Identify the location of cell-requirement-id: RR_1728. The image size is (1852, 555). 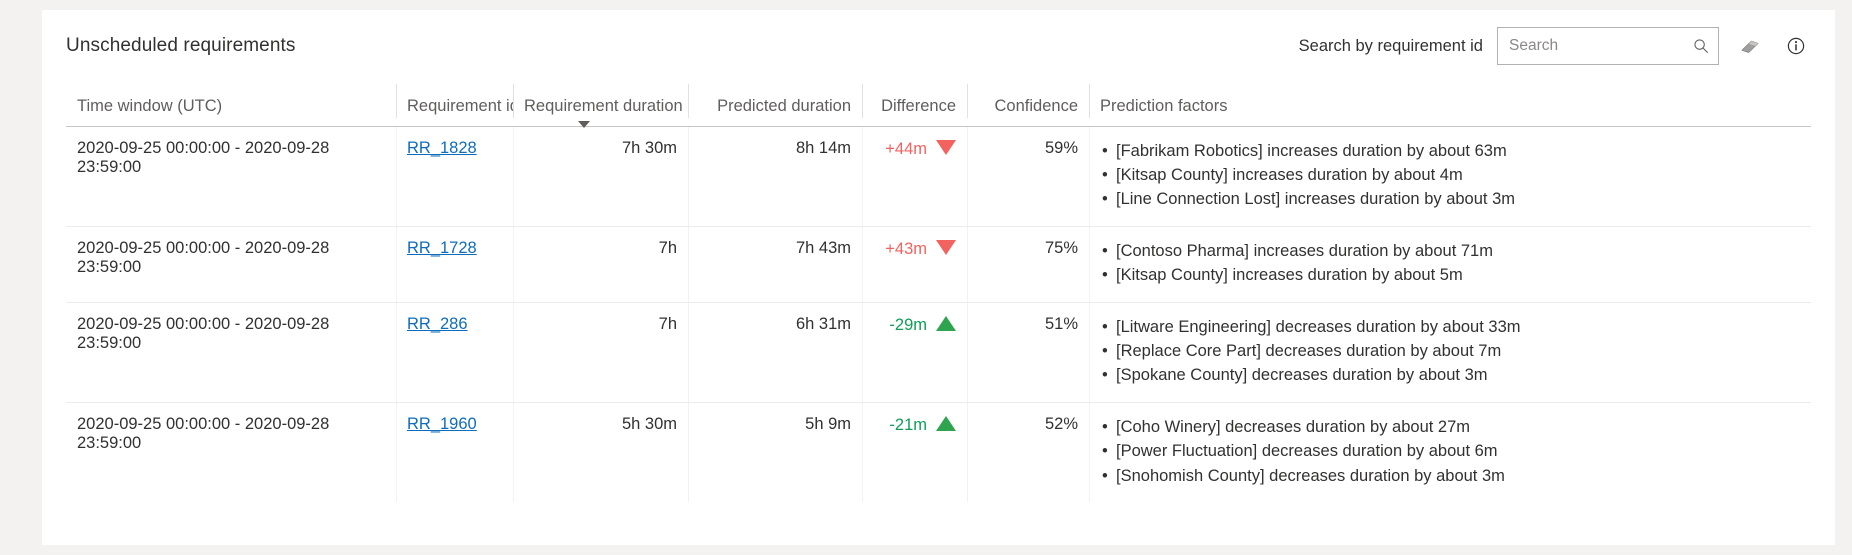
(454, 264).